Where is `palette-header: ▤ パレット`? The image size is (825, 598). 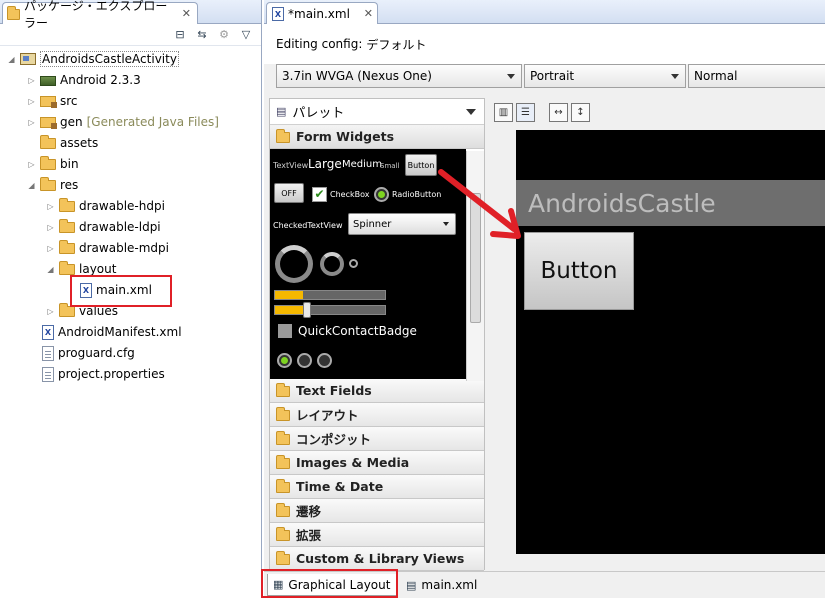 palette-header: ▤ パレット is located at coordinates (377, 112).